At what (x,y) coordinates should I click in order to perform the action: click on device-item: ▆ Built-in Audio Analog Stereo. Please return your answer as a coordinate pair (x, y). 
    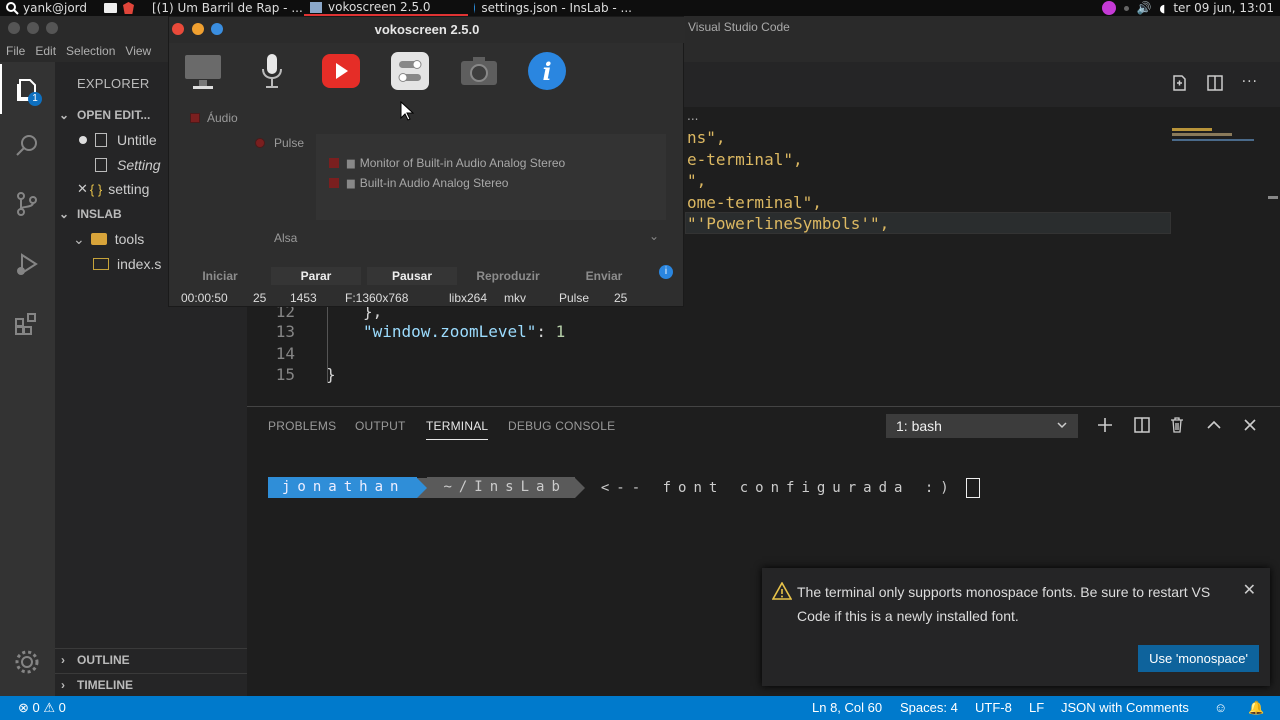
    Looking at the image, I should click on (418, 183).